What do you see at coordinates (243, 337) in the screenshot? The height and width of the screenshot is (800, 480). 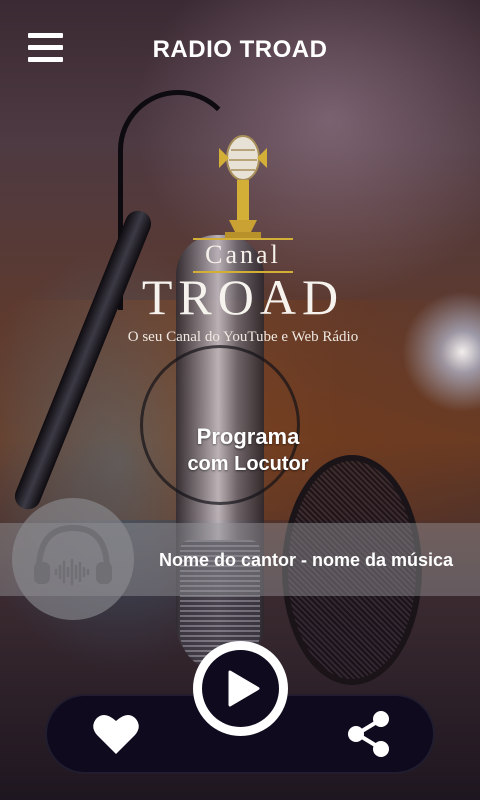 I see `logo-tagline: O seu Canal do YouTube e Web Rádio` at bounding box center [243, 337].